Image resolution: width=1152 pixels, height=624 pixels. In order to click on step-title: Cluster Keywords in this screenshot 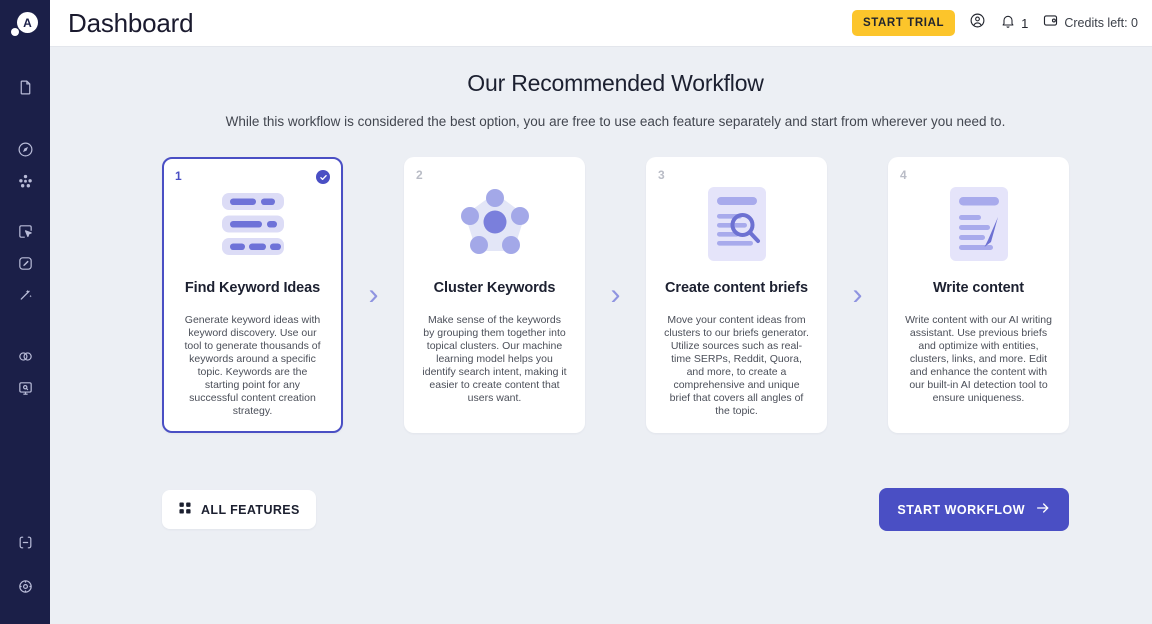, I will do `click(494, 288)`.